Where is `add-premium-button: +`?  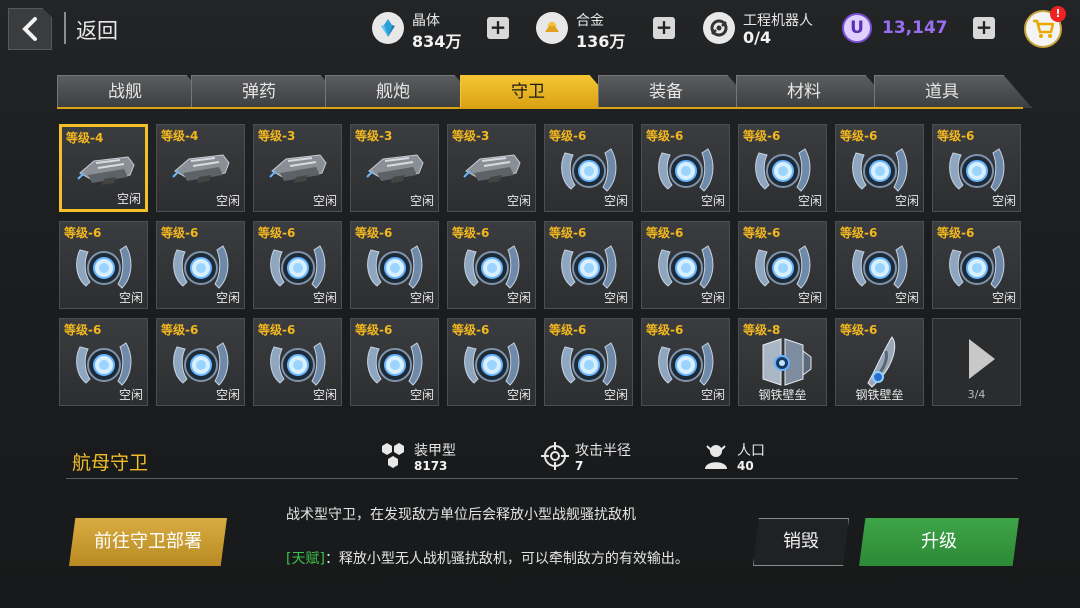
add-premium-button: + is located at coordinates (984, 28).